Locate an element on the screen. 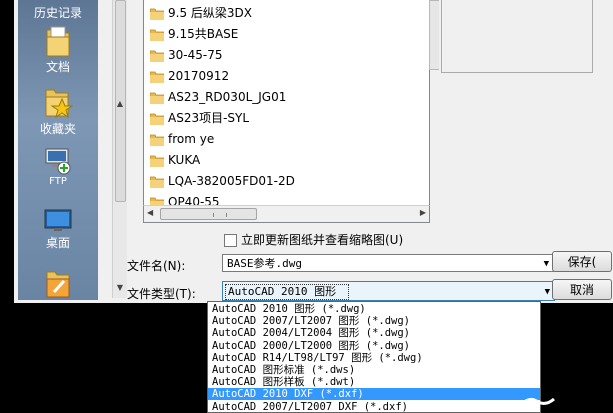  filetype-option: AutoCAD 2007/LT2007 DXF (*.dxf) is located at coordinates (374, 406).